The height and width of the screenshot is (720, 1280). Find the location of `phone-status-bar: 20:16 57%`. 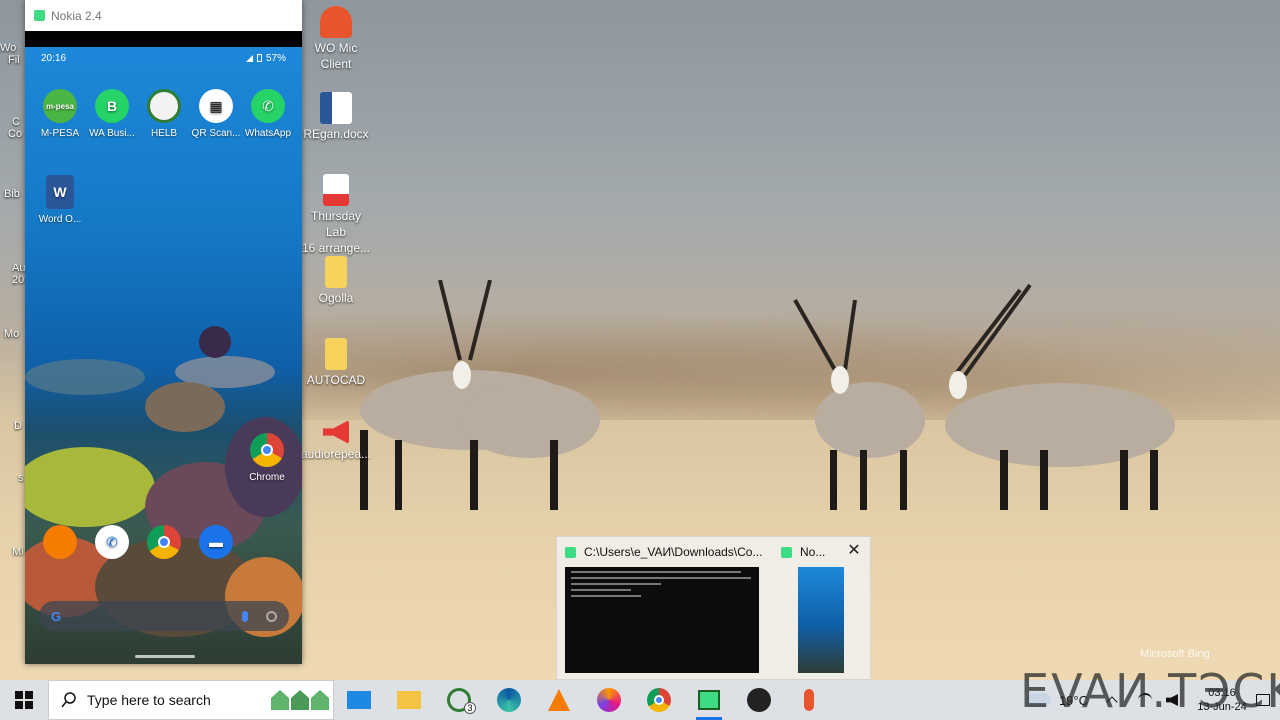

phone-status-bar: 20:16 57% is located at coordinates (163, 58).